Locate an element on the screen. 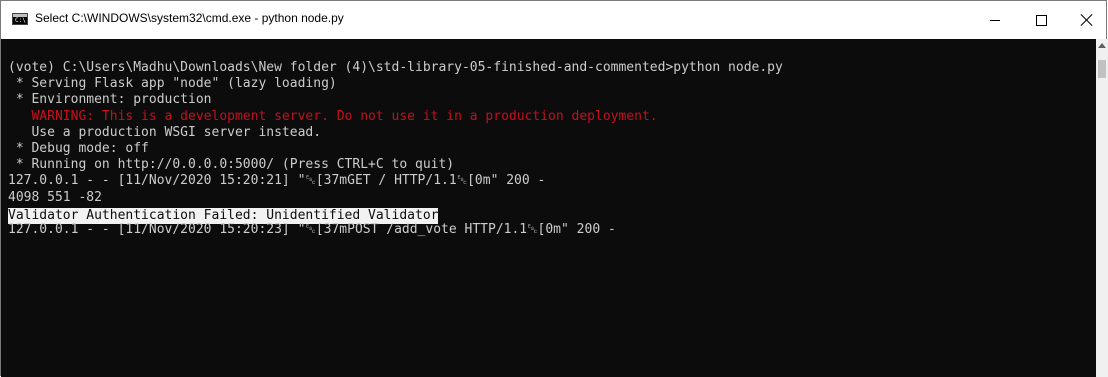  minimize-button is located at coordinates (995, 20).